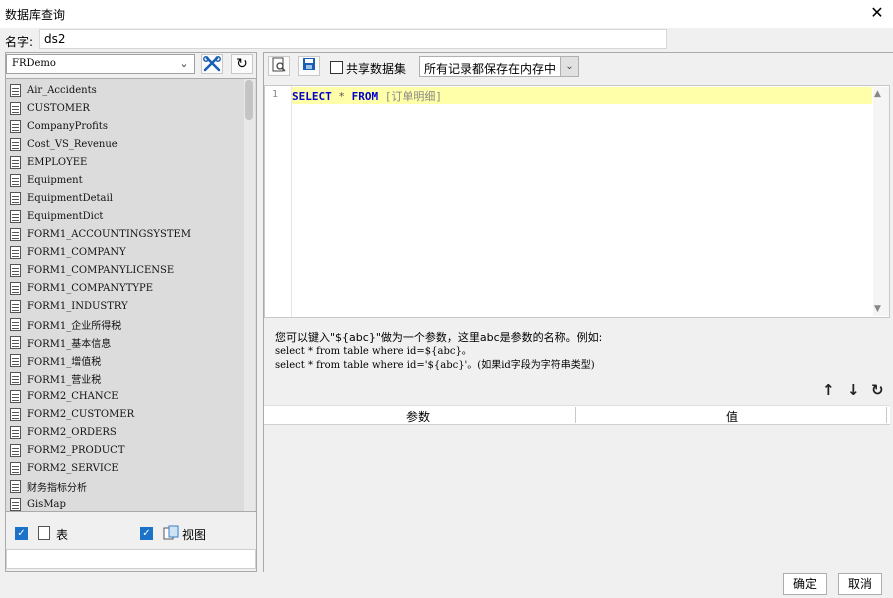  Describe the element at coordinates (57, 488) in the screenshot. I see `table-name: 财务指标分析` at that location.